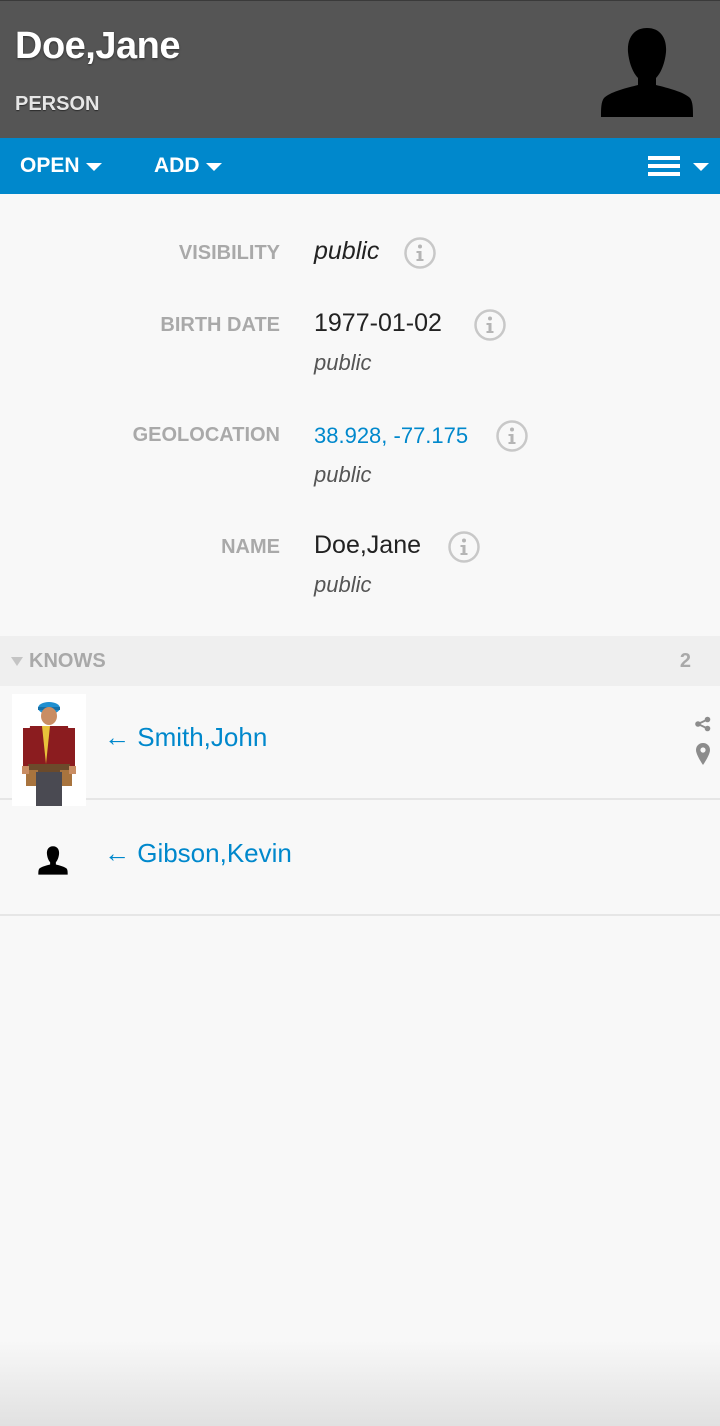 This screenshot has height=1426, width=720. I want to click on entity-type: PERSON, so click(57, 104).